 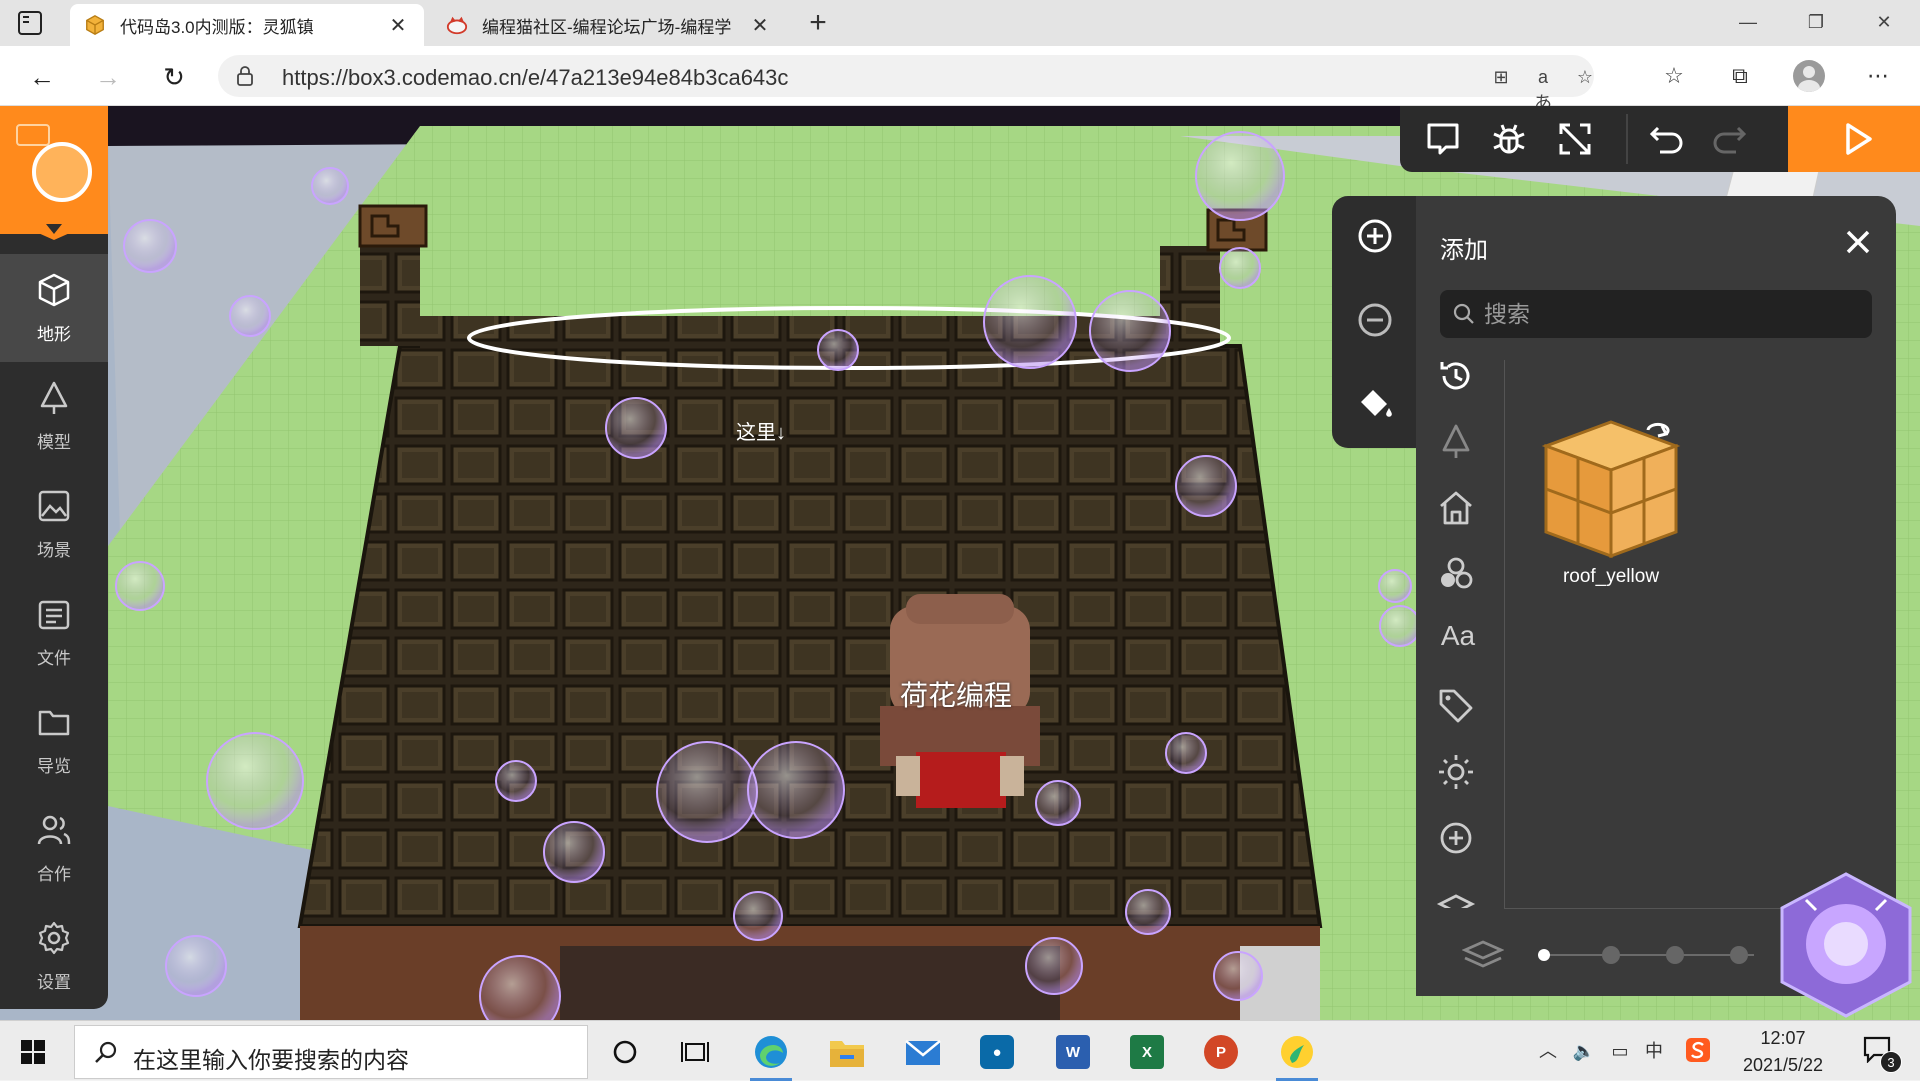 I want to click on profile-avatar, so click(x=1809, y=76).